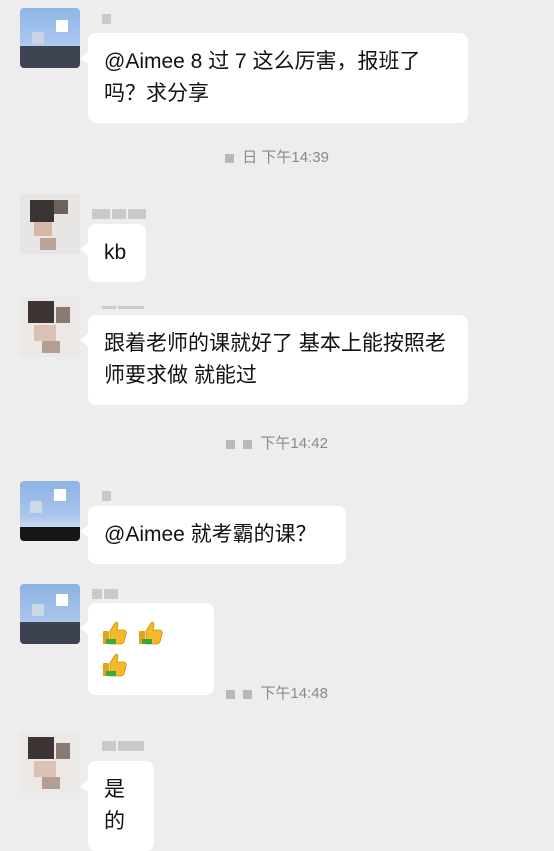  What do you see at coordinates (115, 252) in the screenshot?
I see `message-text: kb` at bounding box center [115, 252].